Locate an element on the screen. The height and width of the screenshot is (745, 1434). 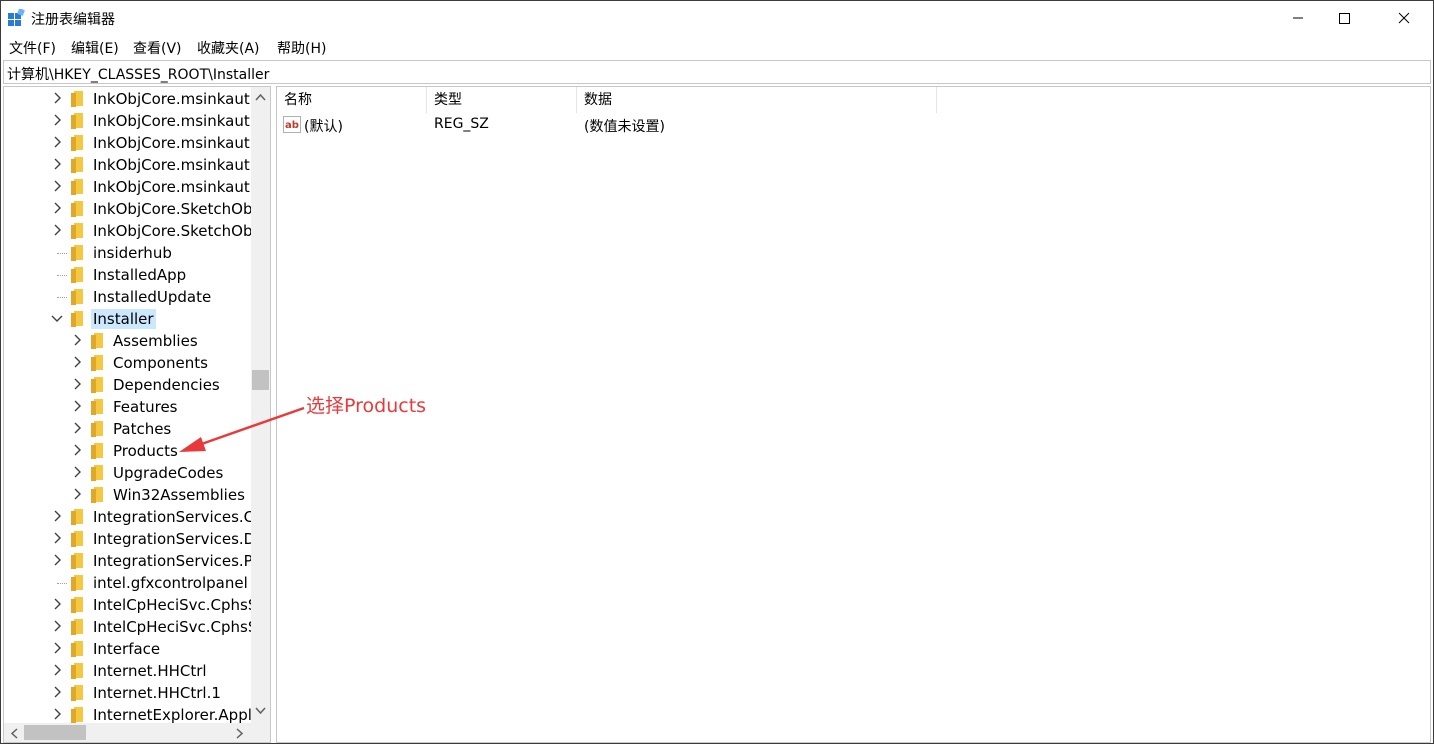
menu-help: 帮助(H) is located at coordinates (301, 48).